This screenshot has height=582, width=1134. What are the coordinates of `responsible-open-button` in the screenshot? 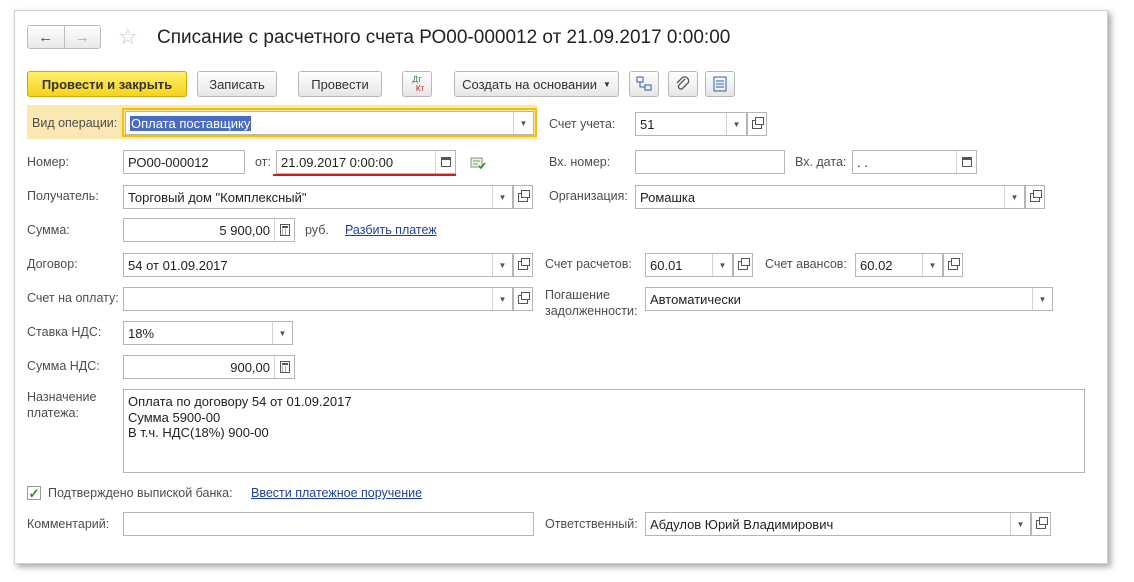 It's located at (1041, 524).